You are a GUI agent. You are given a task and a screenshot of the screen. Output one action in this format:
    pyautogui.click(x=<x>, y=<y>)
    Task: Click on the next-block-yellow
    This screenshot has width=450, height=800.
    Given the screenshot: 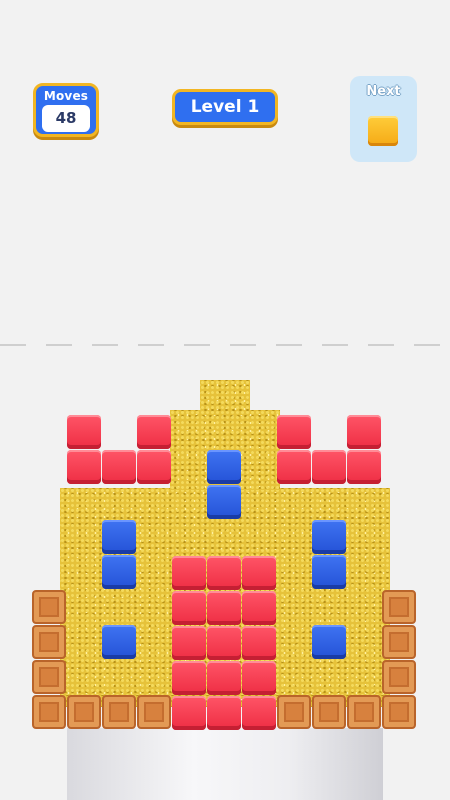 What is the action you would take?
    pyautogui.click(x=383, y=131)
    